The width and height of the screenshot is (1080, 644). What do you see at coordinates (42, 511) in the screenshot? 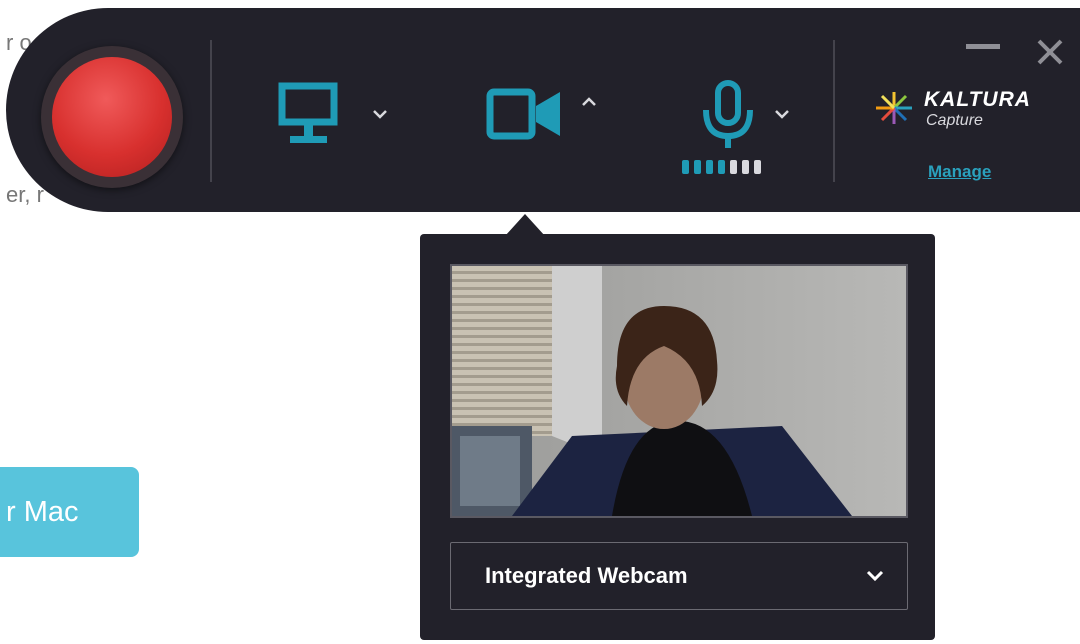
I see `download-for-mac-label: r Mac` at bounding box center [42, 511].